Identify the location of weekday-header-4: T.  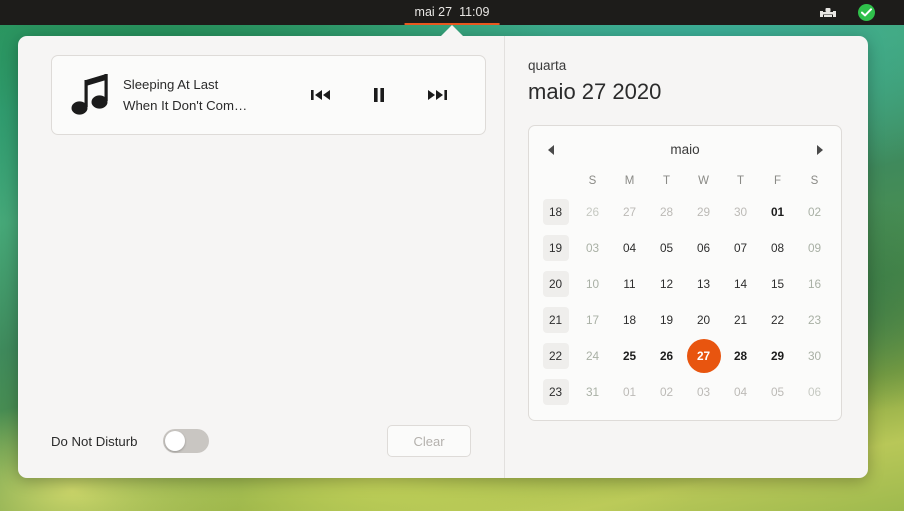
(740, 180).